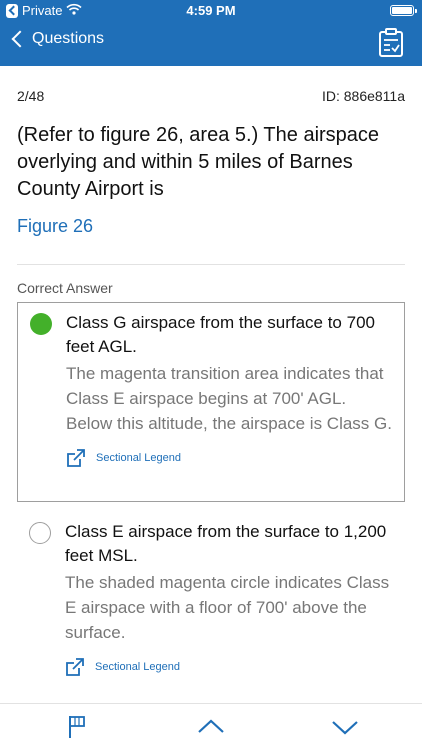 The height and width of the screenshot is (750, 422). Describe the element at coordinates (391, 43) in the screenshot. I see `checklist-icon` at that location.